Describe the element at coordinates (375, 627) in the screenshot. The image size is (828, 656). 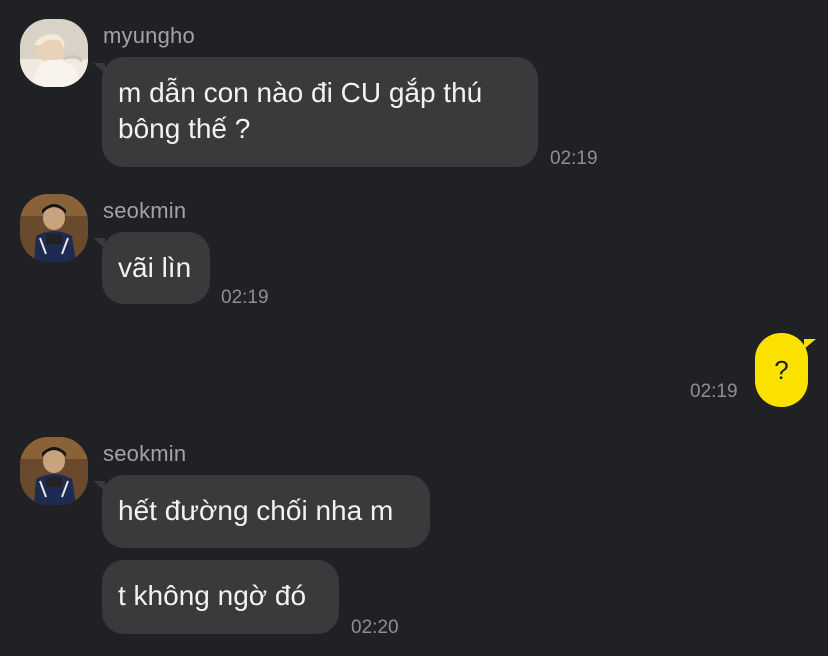
I see `message-timestamp: 02:20` at that location.